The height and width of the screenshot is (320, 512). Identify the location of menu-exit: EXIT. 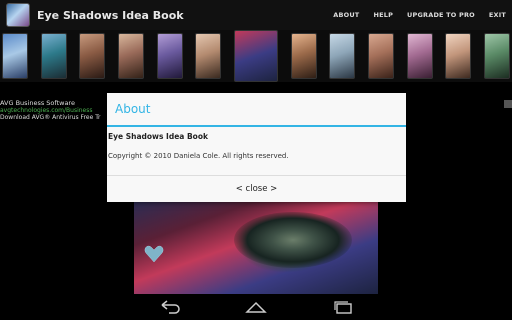
(497, 15).